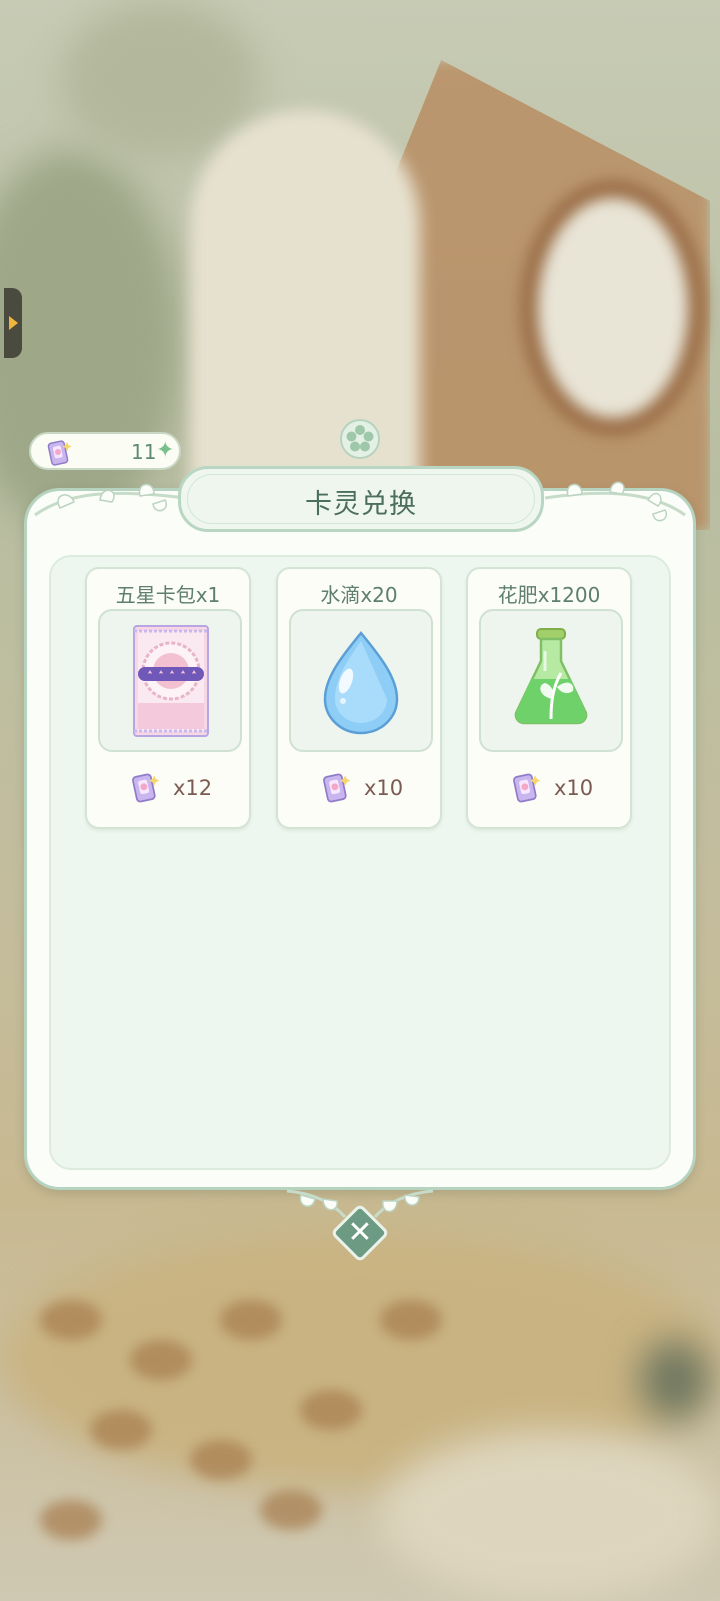 This screenshot has height=1601, width=720. Describe the element at coordinates (549, 595) in the screenshot. I see `item-name: 花肥x1200` at that location.